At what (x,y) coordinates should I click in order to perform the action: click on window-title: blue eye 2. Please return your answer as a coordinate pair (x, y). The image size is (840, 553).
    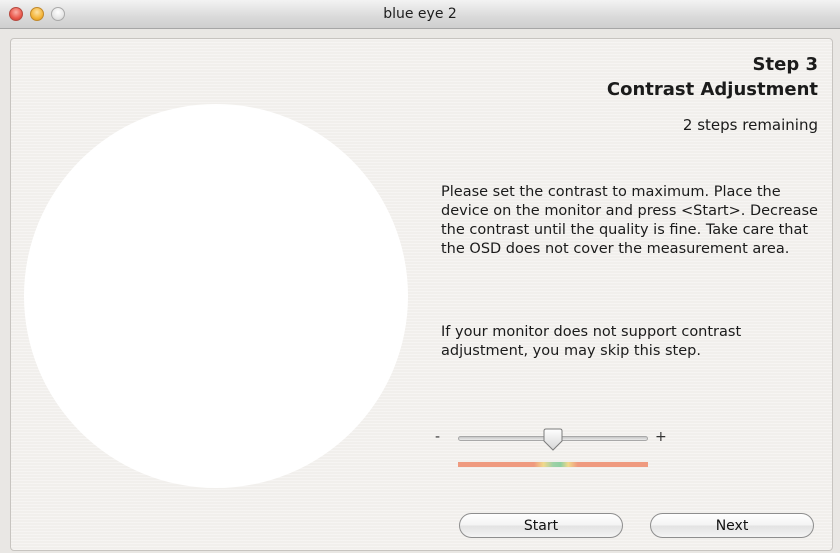
    Looking at the image, I should click on (420, 14).